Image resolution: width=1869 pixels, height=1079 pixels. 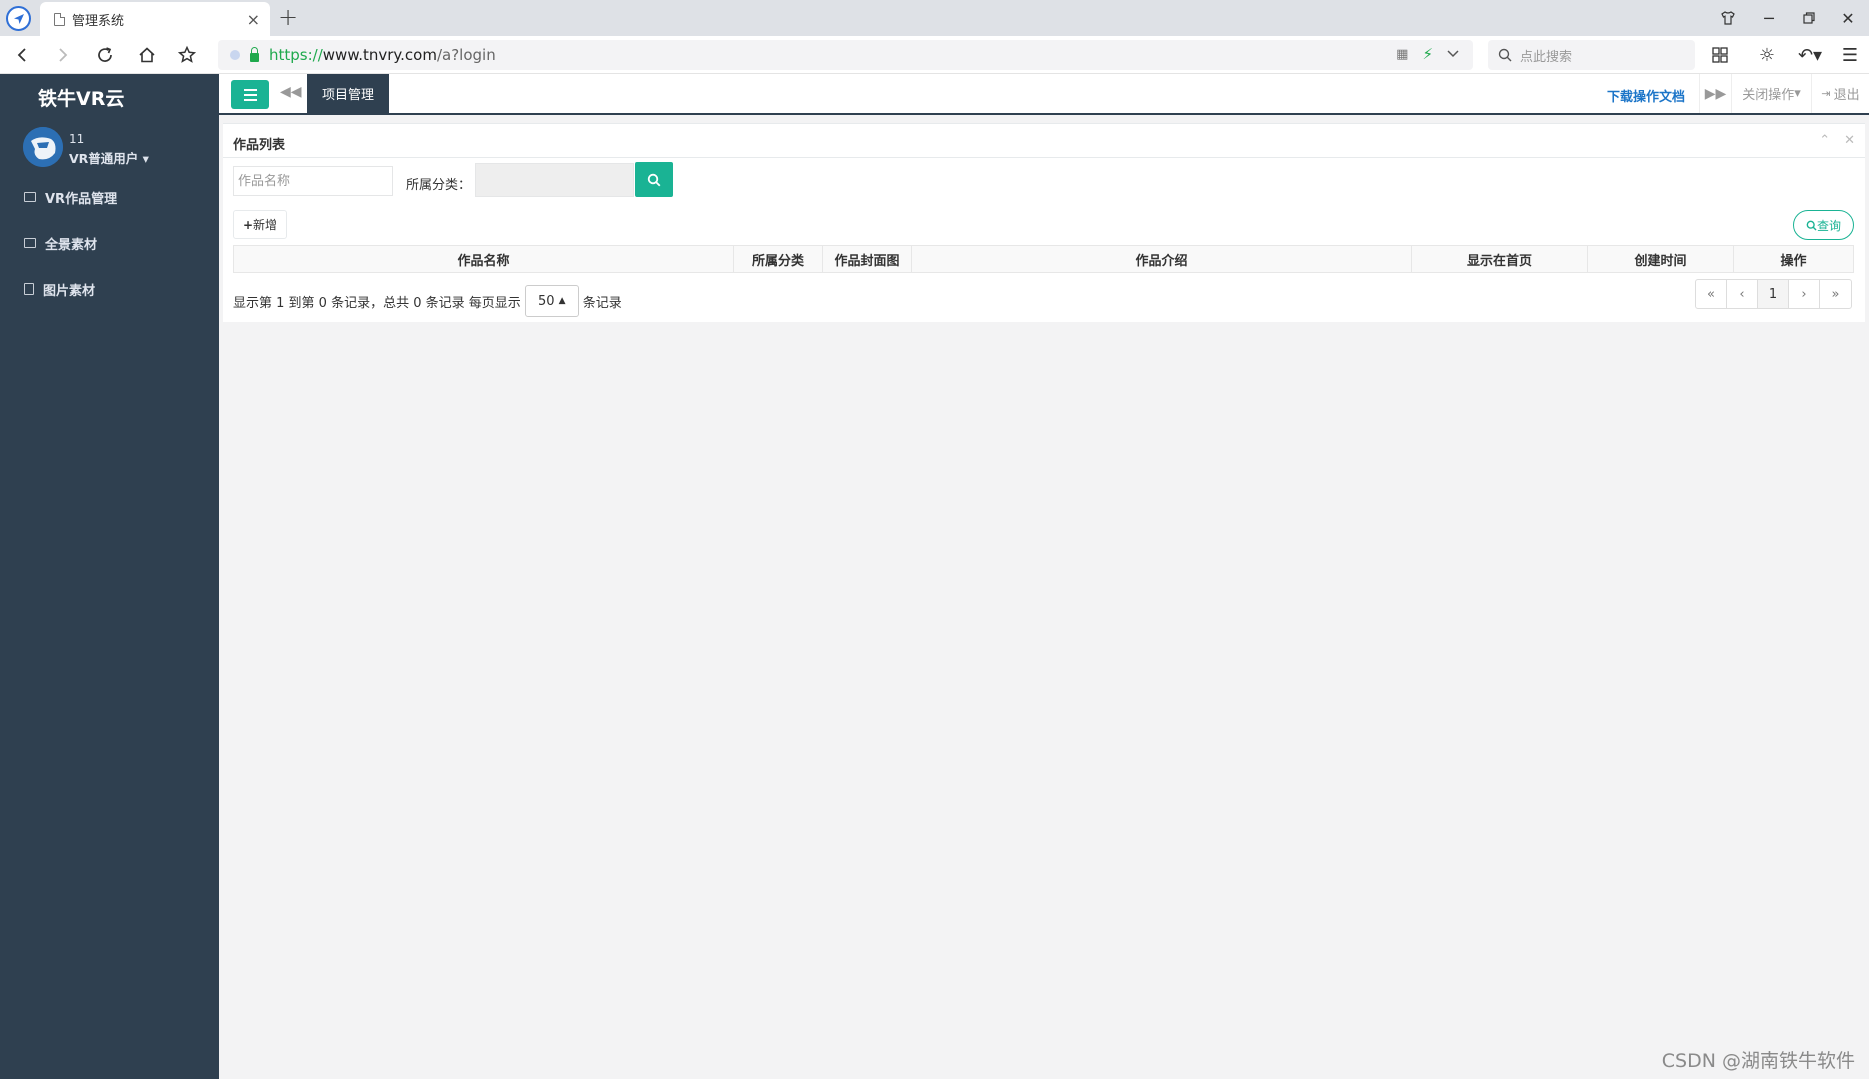 I want to click on sidebar-item-label: VR作品管理, so click(x=81, y=199).